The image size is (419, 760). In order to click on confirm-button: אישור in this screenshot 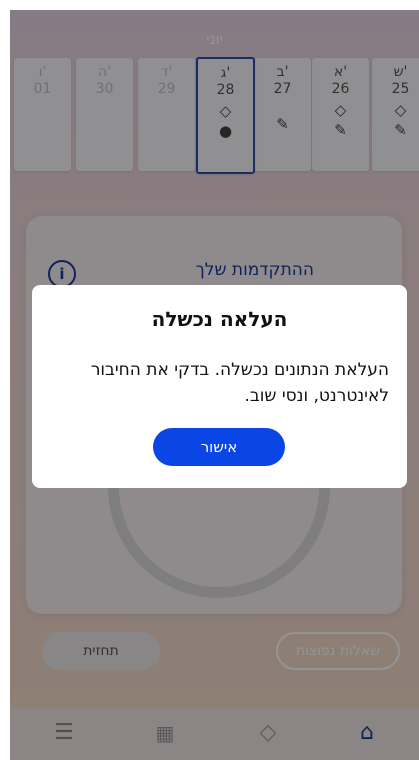, I will do `click(219, 447)`.